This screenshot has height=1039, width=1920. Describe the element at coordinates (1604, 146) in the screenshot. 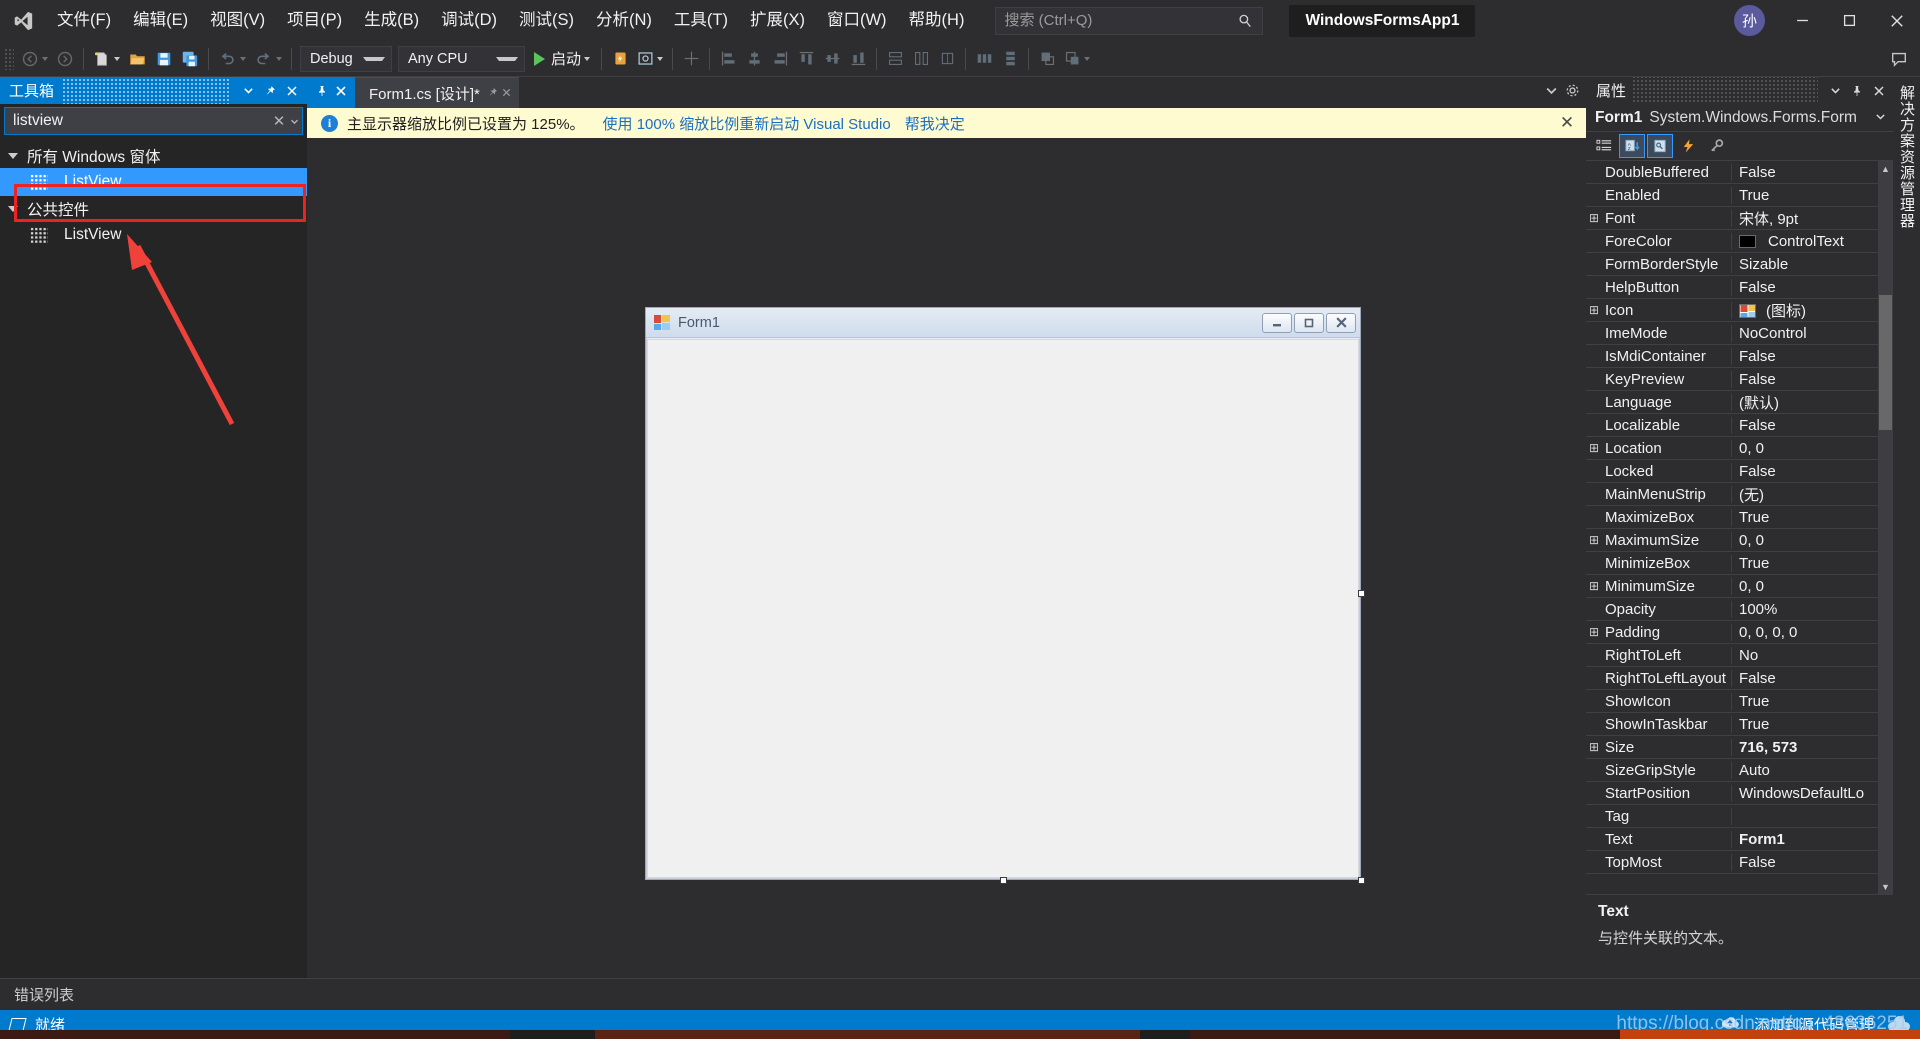

I see `categorized-icon` at that location.